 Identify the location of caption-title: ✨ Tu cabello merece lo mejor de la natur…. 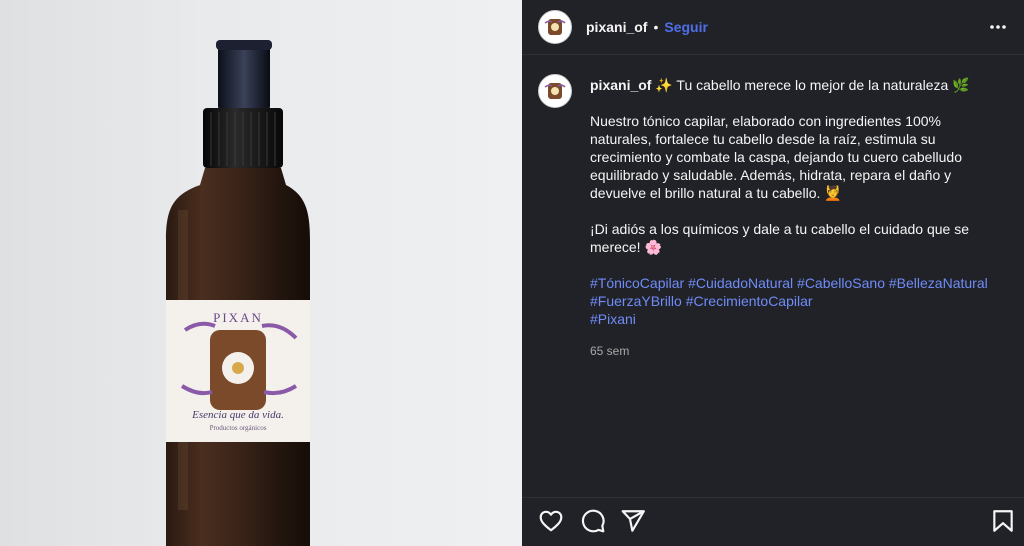
(812, 85).